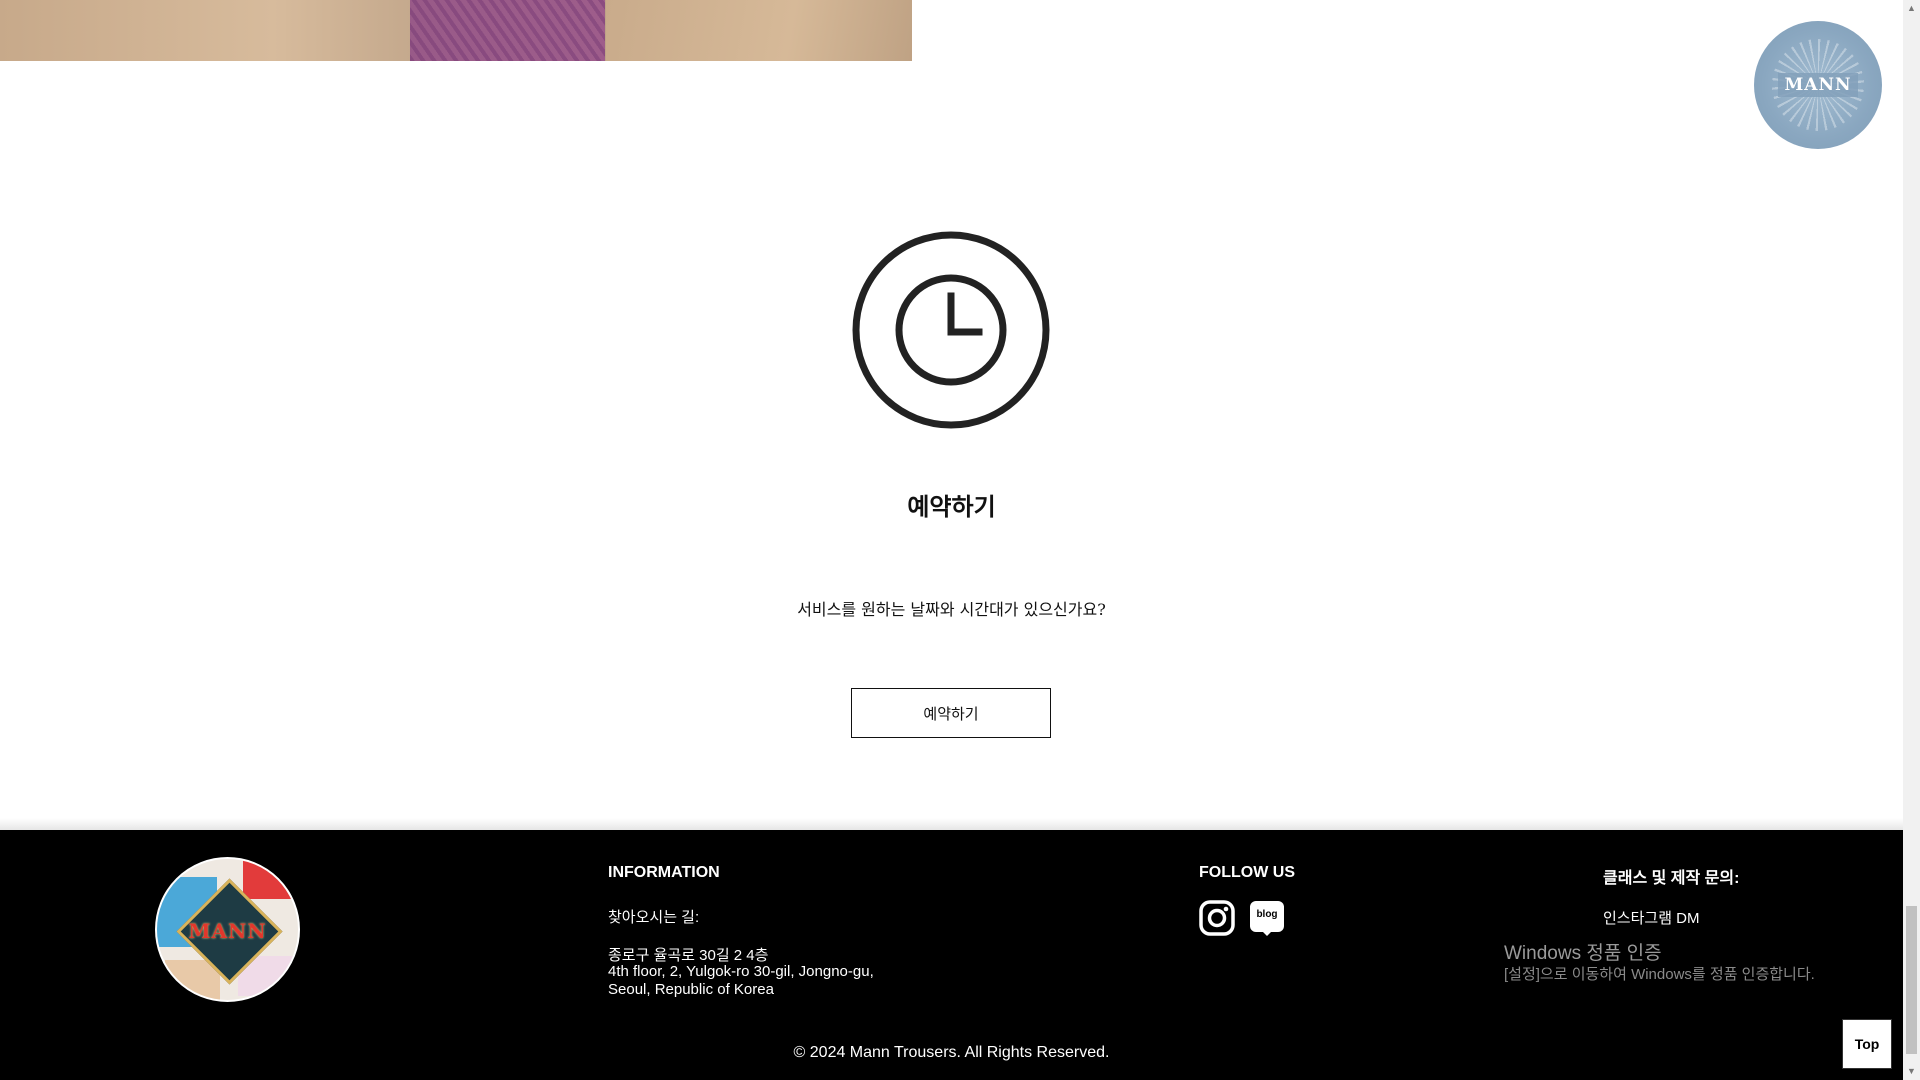 The height and width of the screenshot is (1080, 1920). Describe the element at coordinates (1911, 540) in the screenshot. I see `scrollbar: ▲ ▼` at that location.